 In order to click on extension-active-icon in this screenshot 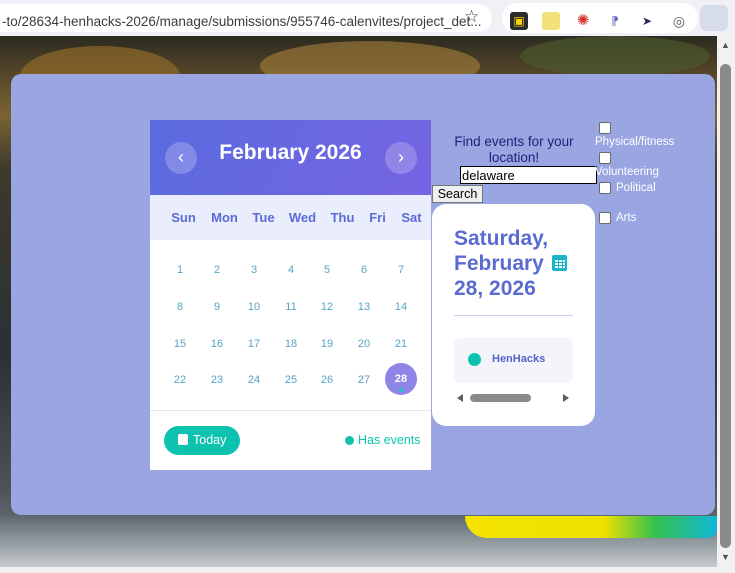, I will do `click(714, 18)`.